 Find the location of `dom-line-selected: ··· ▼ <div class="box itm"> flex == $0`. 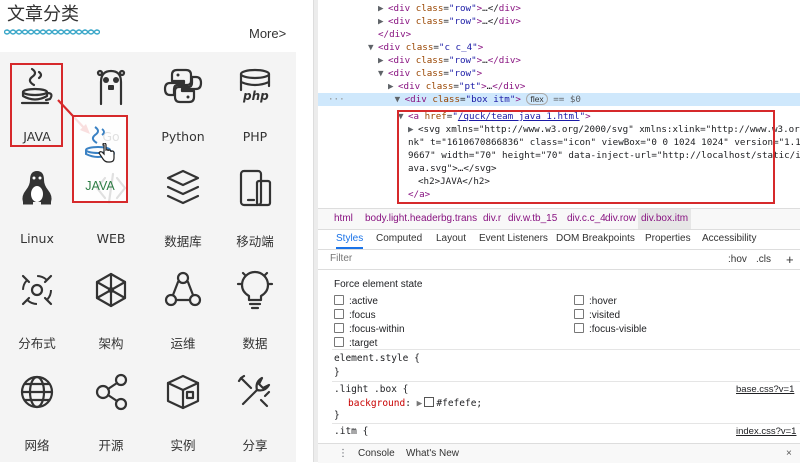

dom-line-selected: ··· ▼ <div class="box itm"> flex == $0 is located at coordinates (559, 99).